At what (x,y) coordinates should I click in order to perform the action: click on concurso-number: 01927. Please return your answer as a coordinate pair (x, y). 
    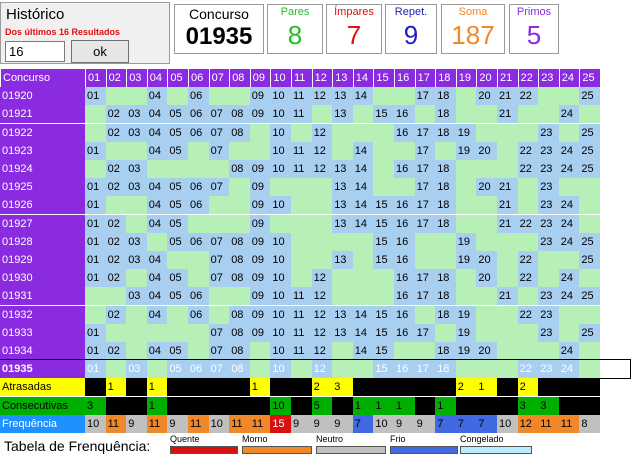
    Looking at the image, I should click on (42, 223).